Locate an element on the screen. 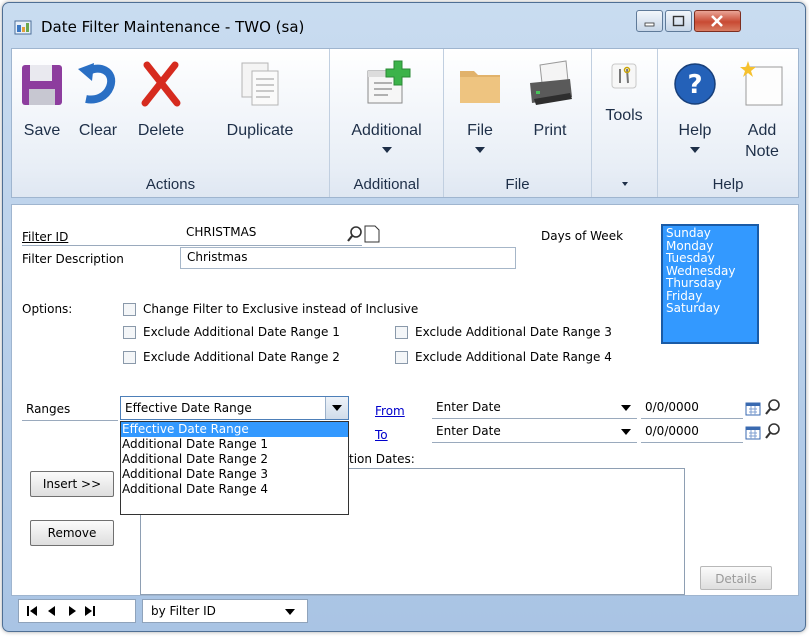 The image size is (809, 637). print-button: Print is located at coordinates (550, 105).